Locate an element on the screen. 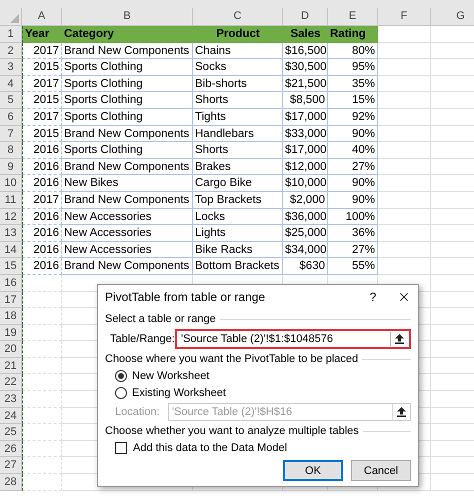 Image resolution: width=474 pixels, height=496 pixels. row-header: 6 is located at coordinates (11, 117).